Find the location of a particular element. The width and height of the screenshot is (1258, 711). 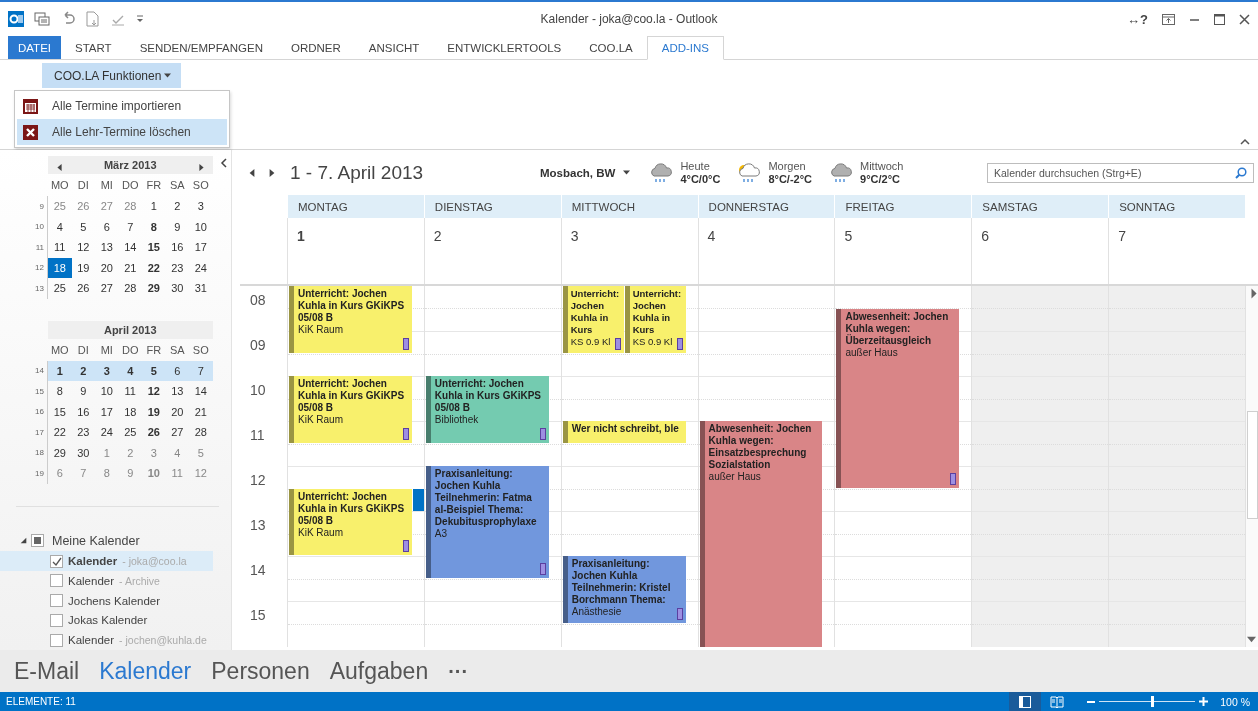

zoom-in-icon is located at coordinates (1204, 701).